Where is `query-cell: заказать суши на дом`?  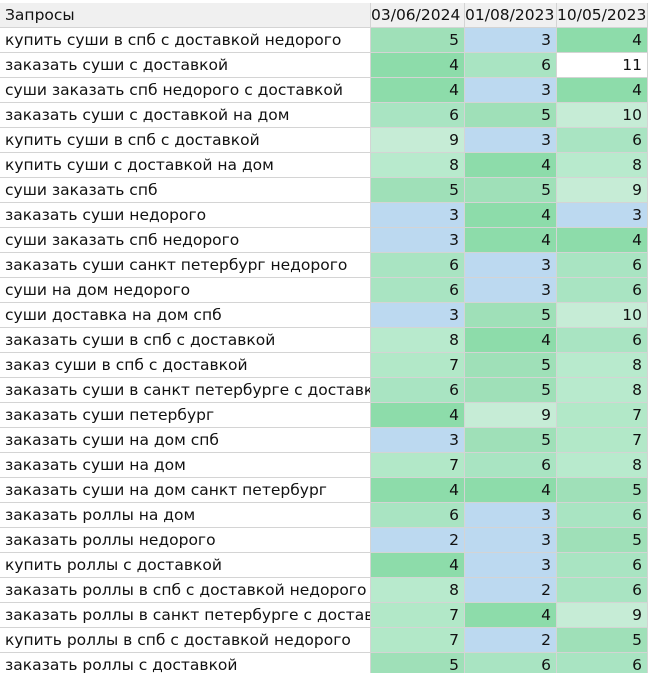
query-cell: заказать суши на дом is located at coordinates (185, 465).